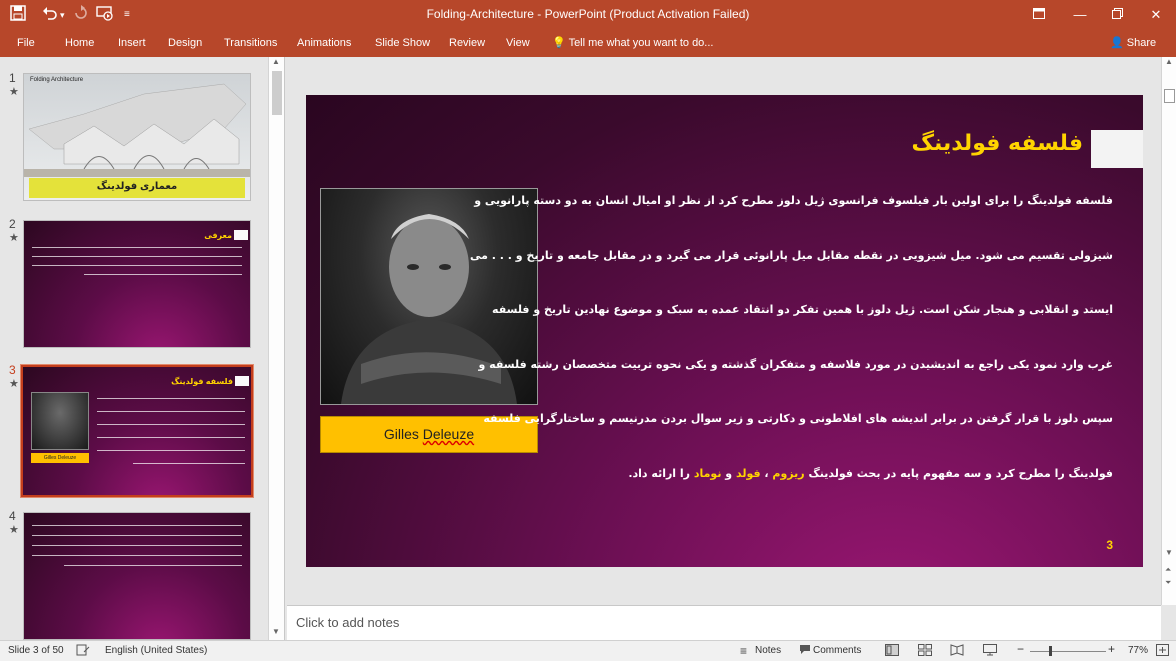 The width and height of the screenshot is (1176, 661). I want to click on tab-insert: Insert, so click(132, 43).